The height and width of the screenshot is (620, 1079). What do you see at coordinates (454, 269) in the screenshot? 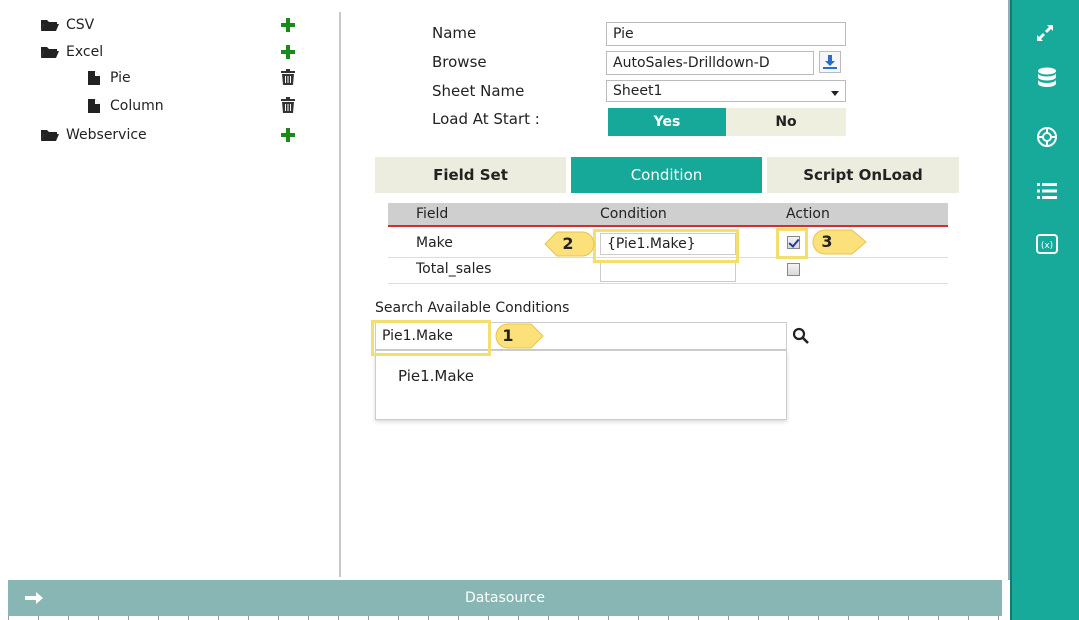
I see `row-field-total-sales: Total_sales` at bounding box center [454, 269].